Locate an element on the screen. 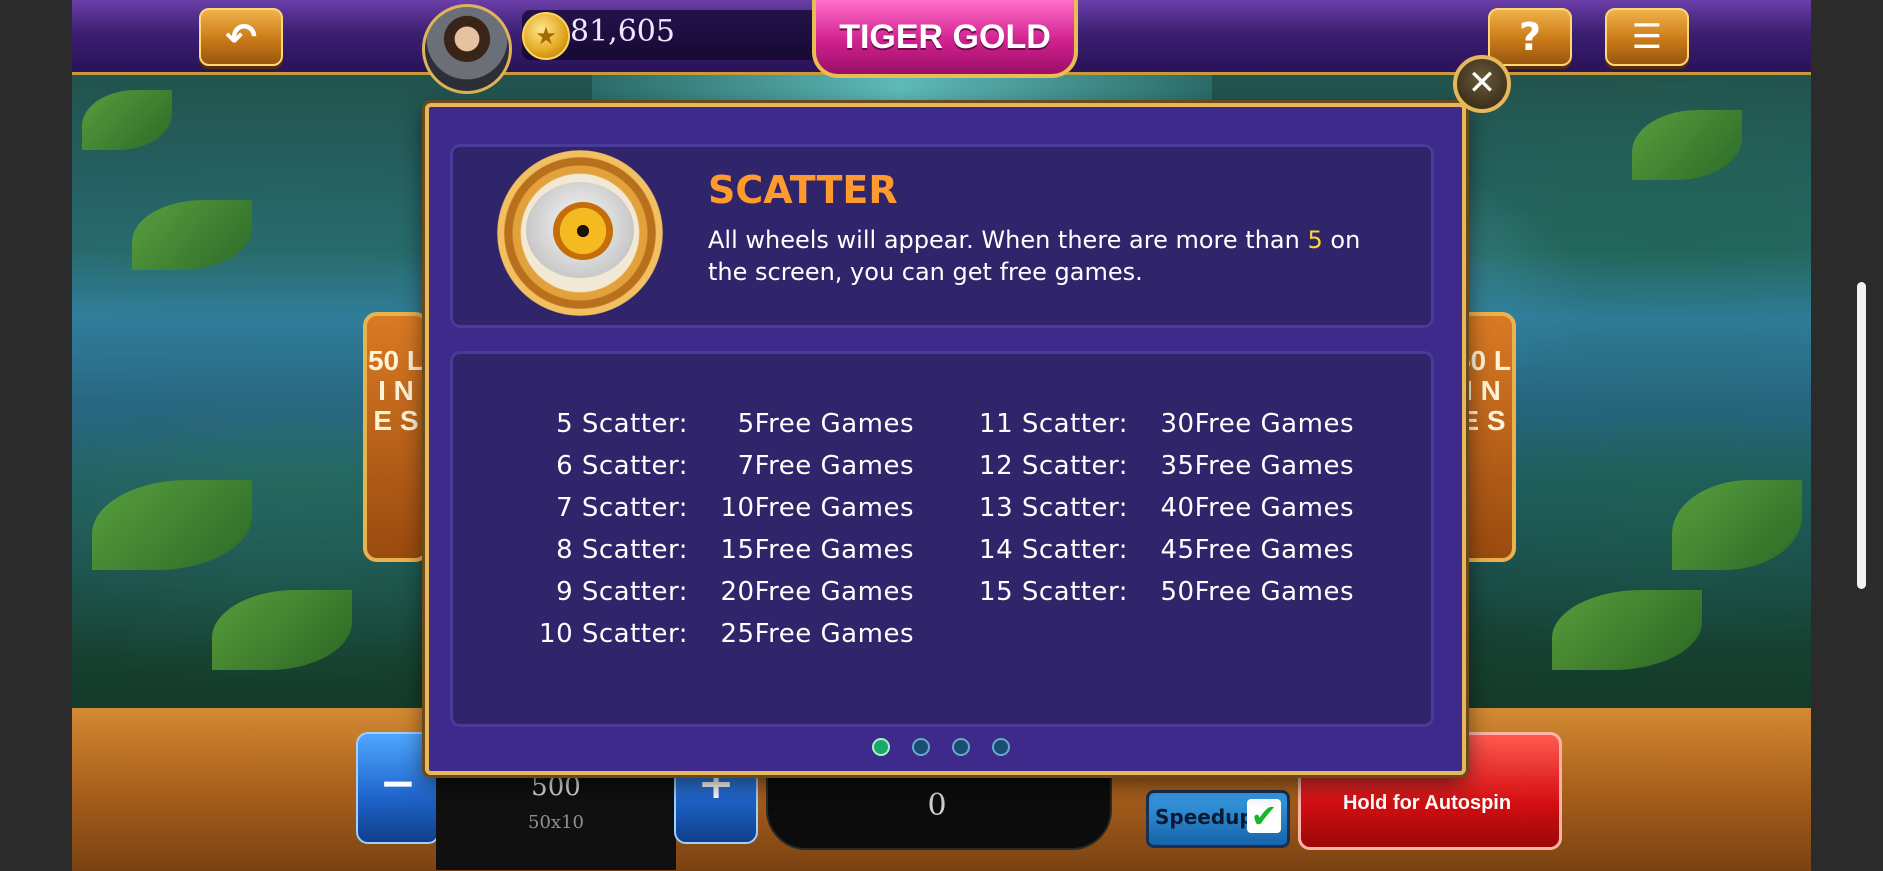 This screenshot has width=1883, height=871. payout-count: 9 Scatter: is located at coordinates (622, 592).